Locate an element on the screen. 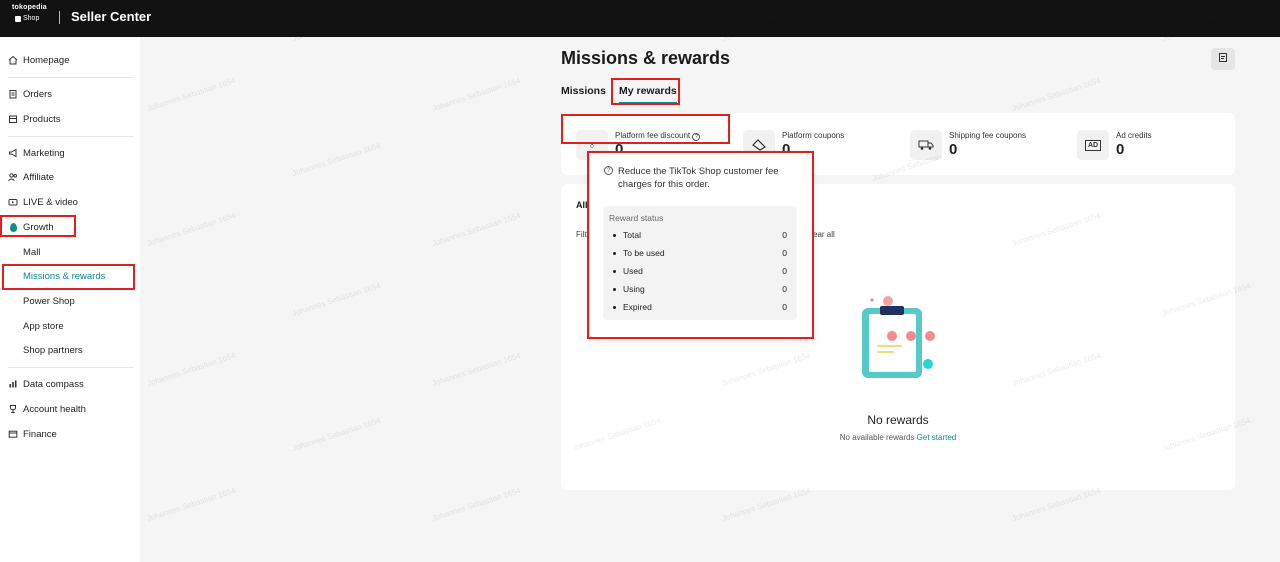 This screenshot has width=1280, height=562. sidebar-item-affiliate: Affiliate is located at coordinates (70, 177).